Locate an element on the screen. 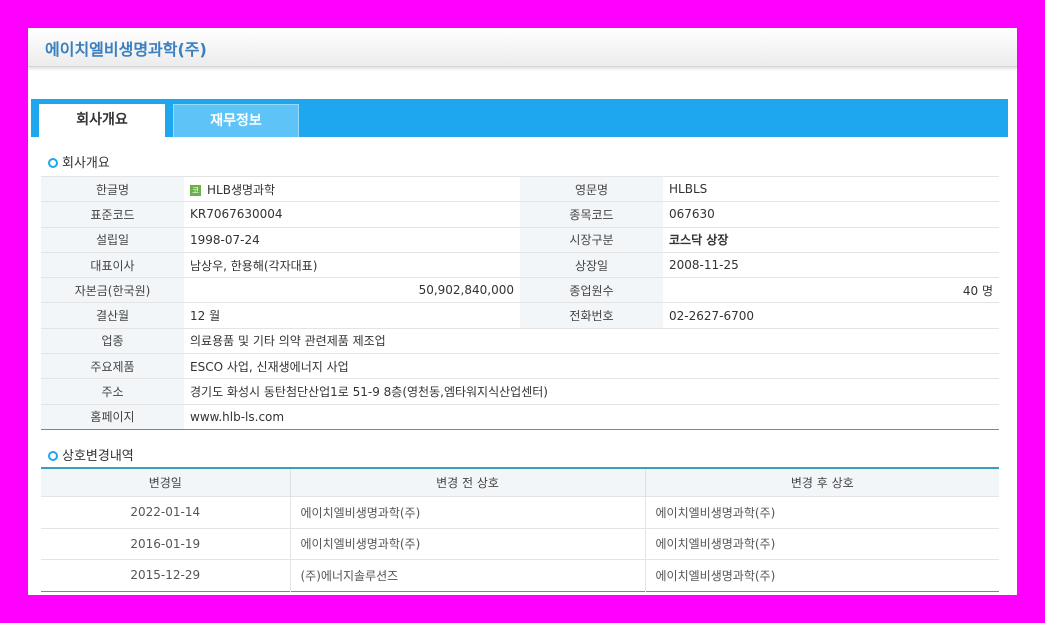 The width and height of the screenshot is (1045, 623). table-row: 자본금(한국원) 50,902,840,000 종업원수 40 명 is located at coordinates (520, 290).